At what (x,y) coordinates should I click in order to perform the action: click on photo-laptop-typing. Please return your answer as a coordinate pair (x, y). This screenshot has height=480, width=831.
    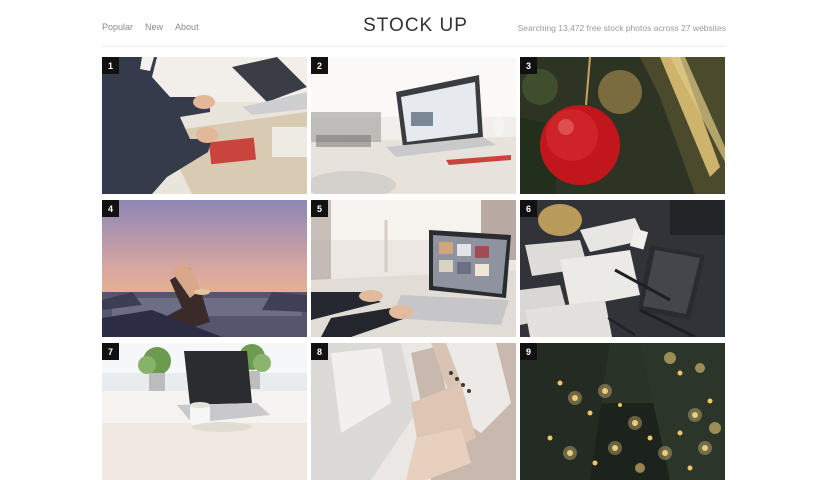
    Looking at the image, I should click on (413, 268).